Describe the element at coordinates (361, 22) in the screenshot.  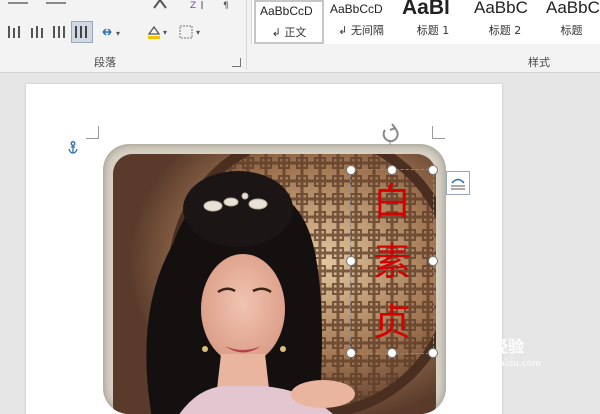
I see `style-no-spacing: AaBbCcD ↲ 无间隔` at that location.